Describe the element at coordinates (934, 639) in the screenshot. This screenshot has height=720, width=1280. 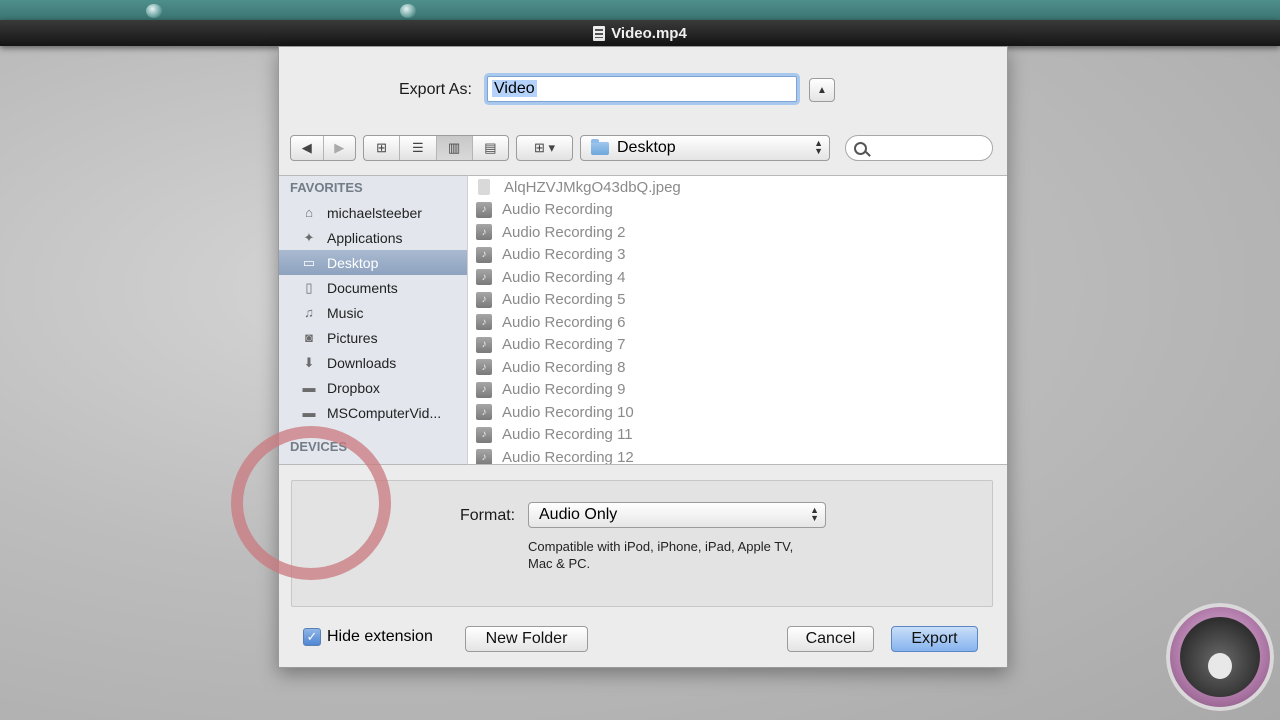
I see `export-button: Export` at that location.